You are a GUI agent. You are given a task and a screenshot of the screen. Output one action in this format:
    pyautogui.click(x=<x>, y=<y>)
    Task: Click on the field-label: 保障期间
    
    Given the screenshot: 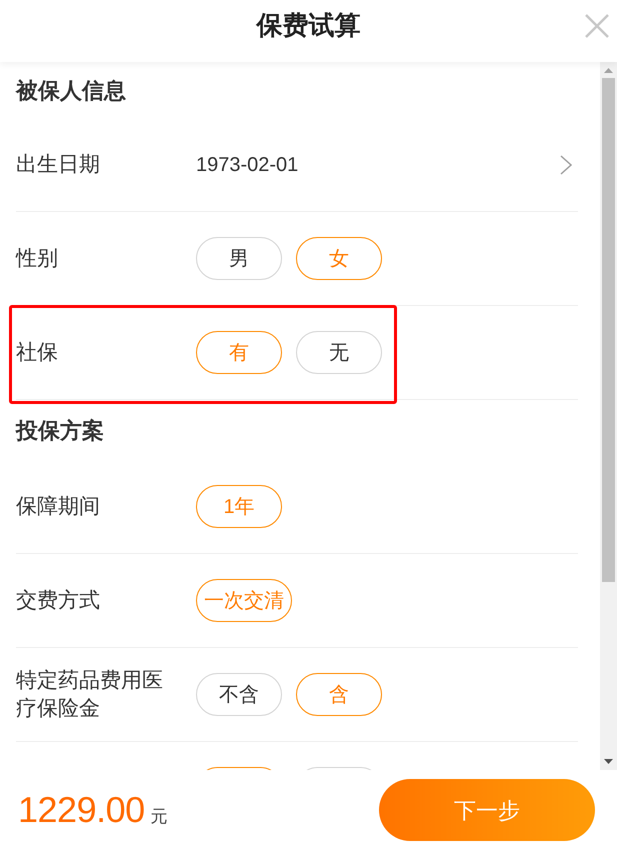 What is the action you would take?
    pyautogui.click(x=58, y=507)
    